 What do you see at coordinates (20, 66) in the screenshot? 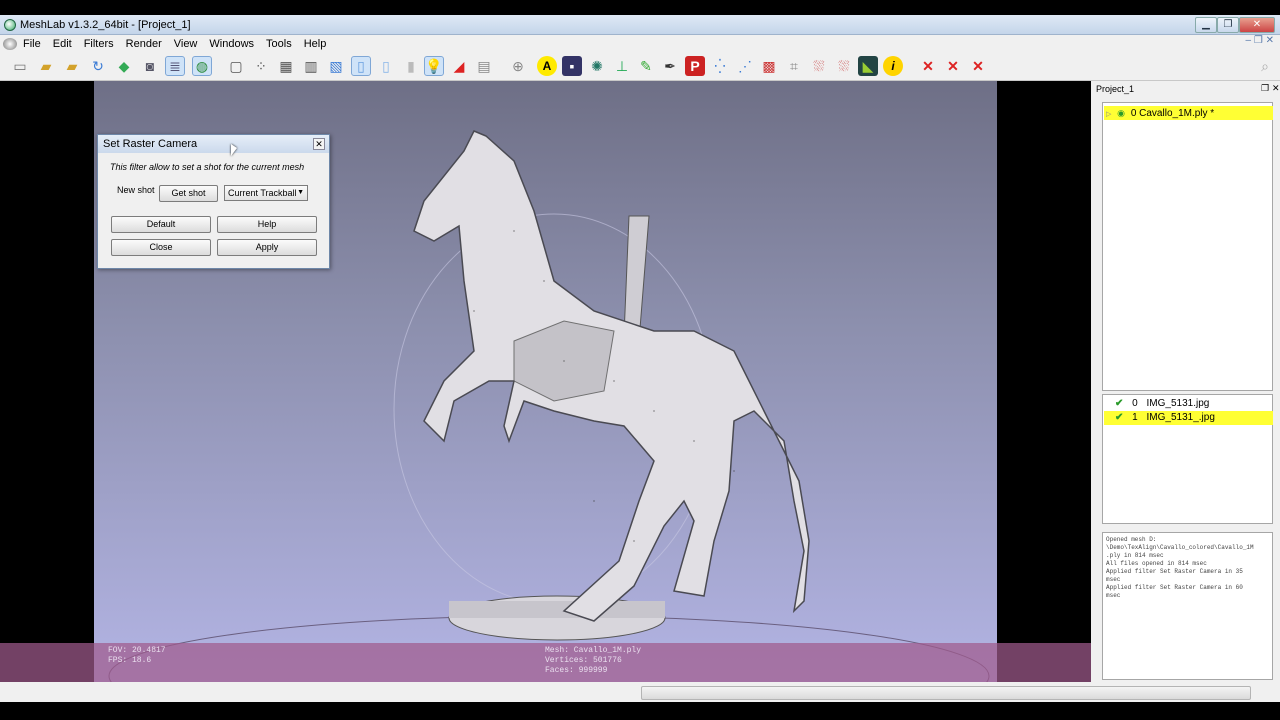
I see `new-project-icon: ▭` at bounding box center [20, 66].